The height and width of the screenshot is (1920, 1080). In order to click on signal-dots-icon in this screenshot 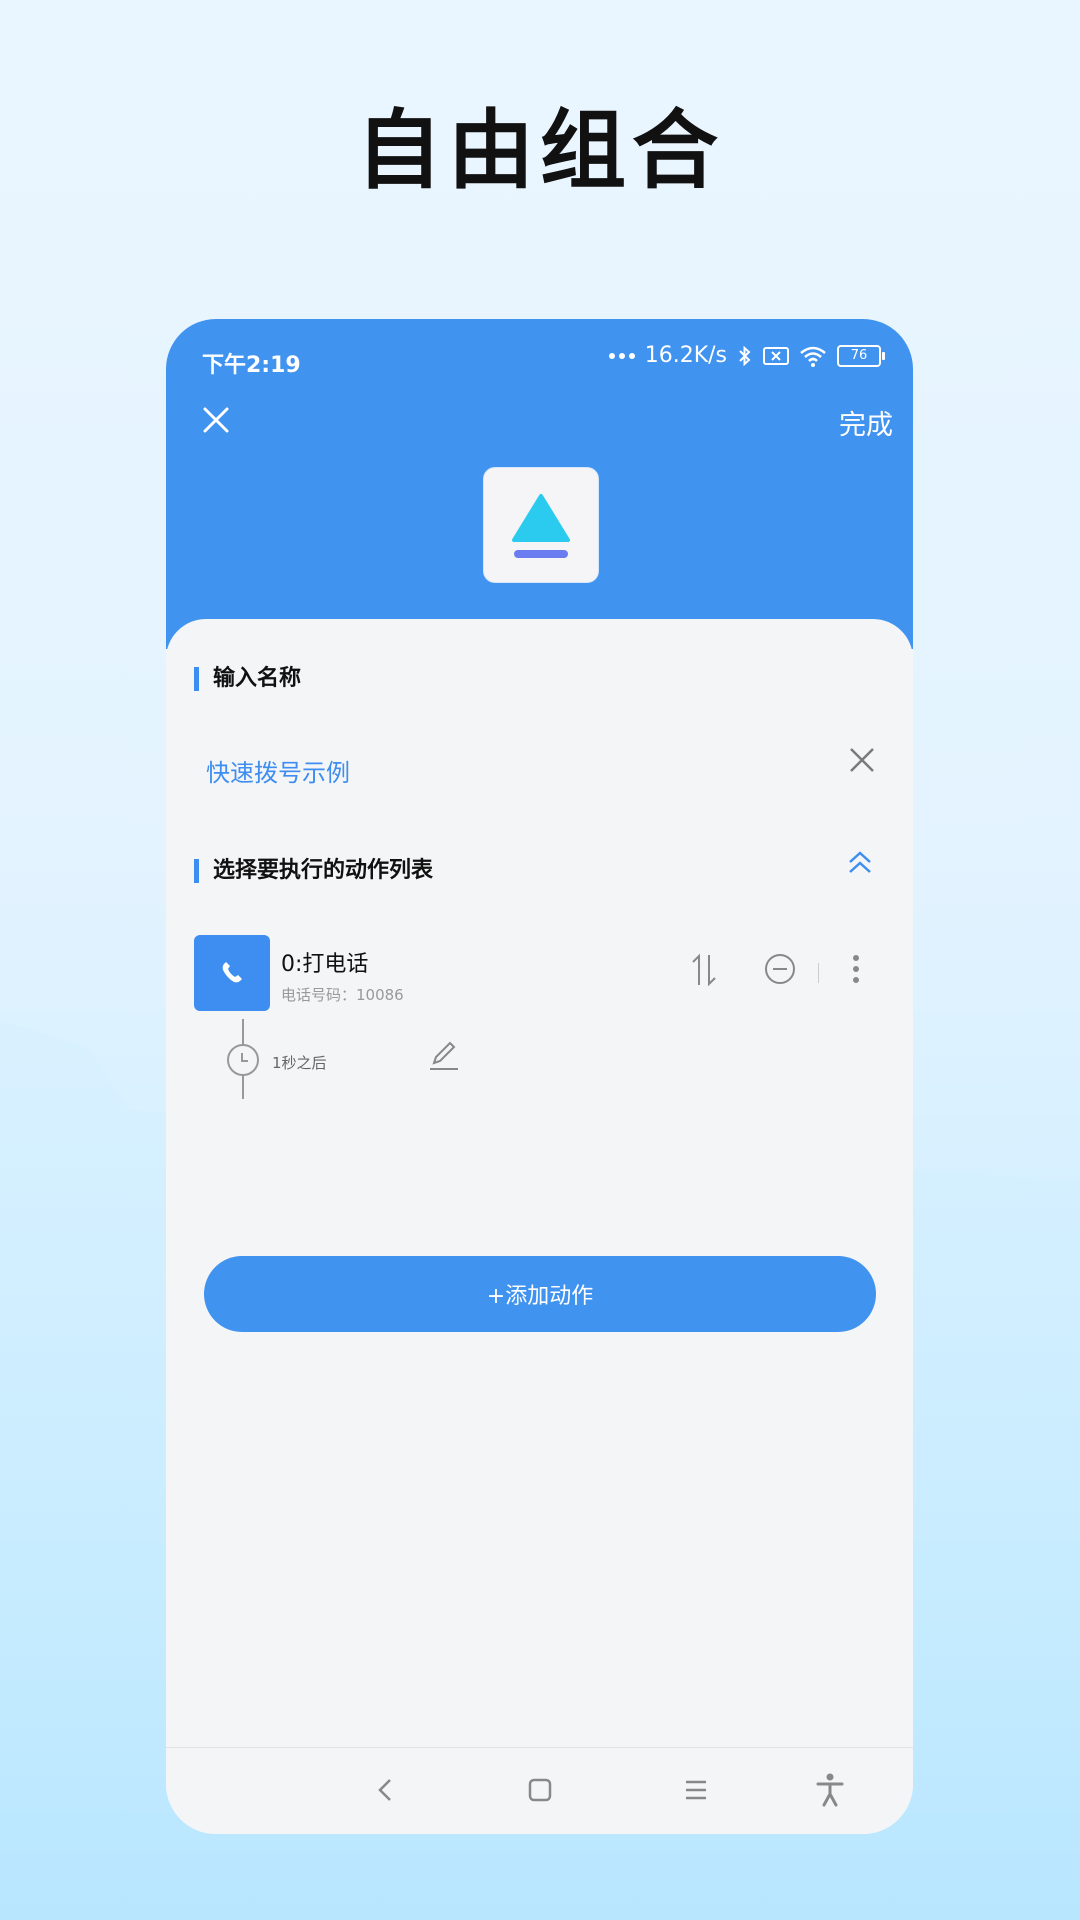, I will do `click(621, 355)`.